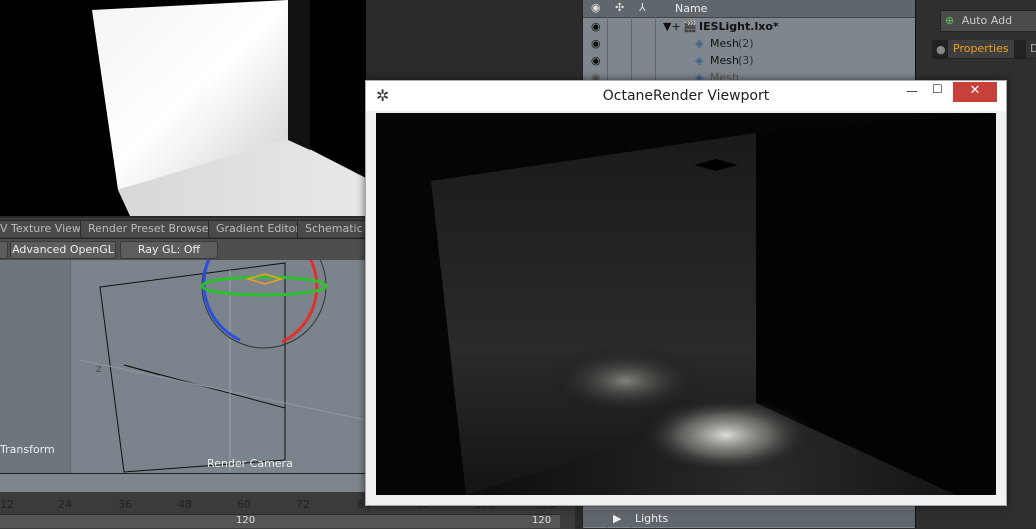  Describe the element at coordinates (244, 504) in the screenshot. I see `ruler-tick: 60` at that location.